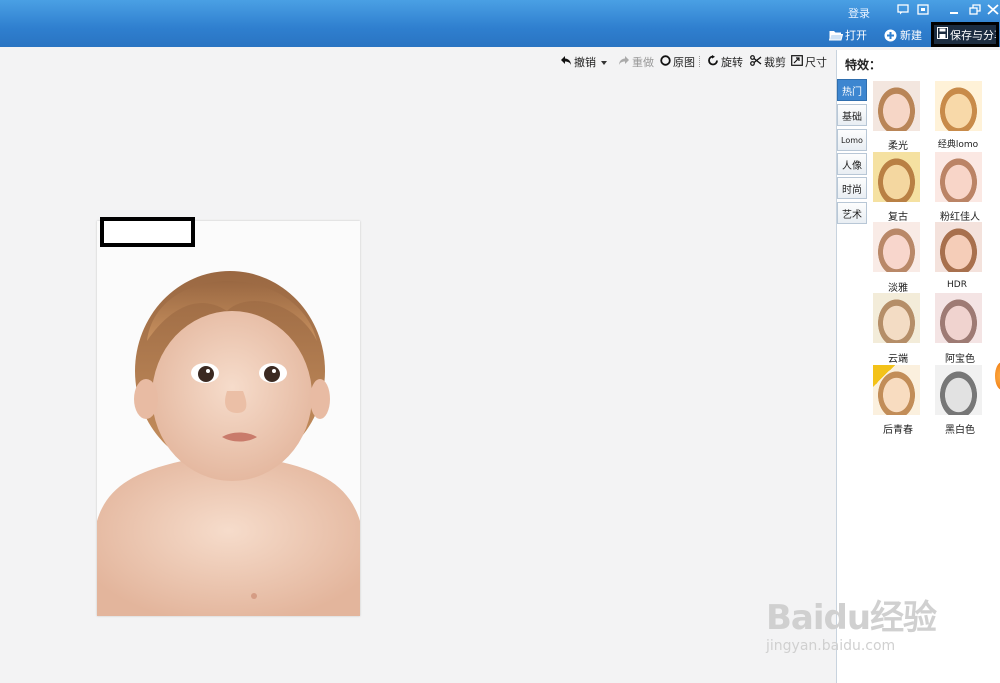 This screenshot has height=683, width=1000. What do you see at coordinates (665, 62) in the screenshot?
I see `circle-icon` at bounding box center [665, 62].